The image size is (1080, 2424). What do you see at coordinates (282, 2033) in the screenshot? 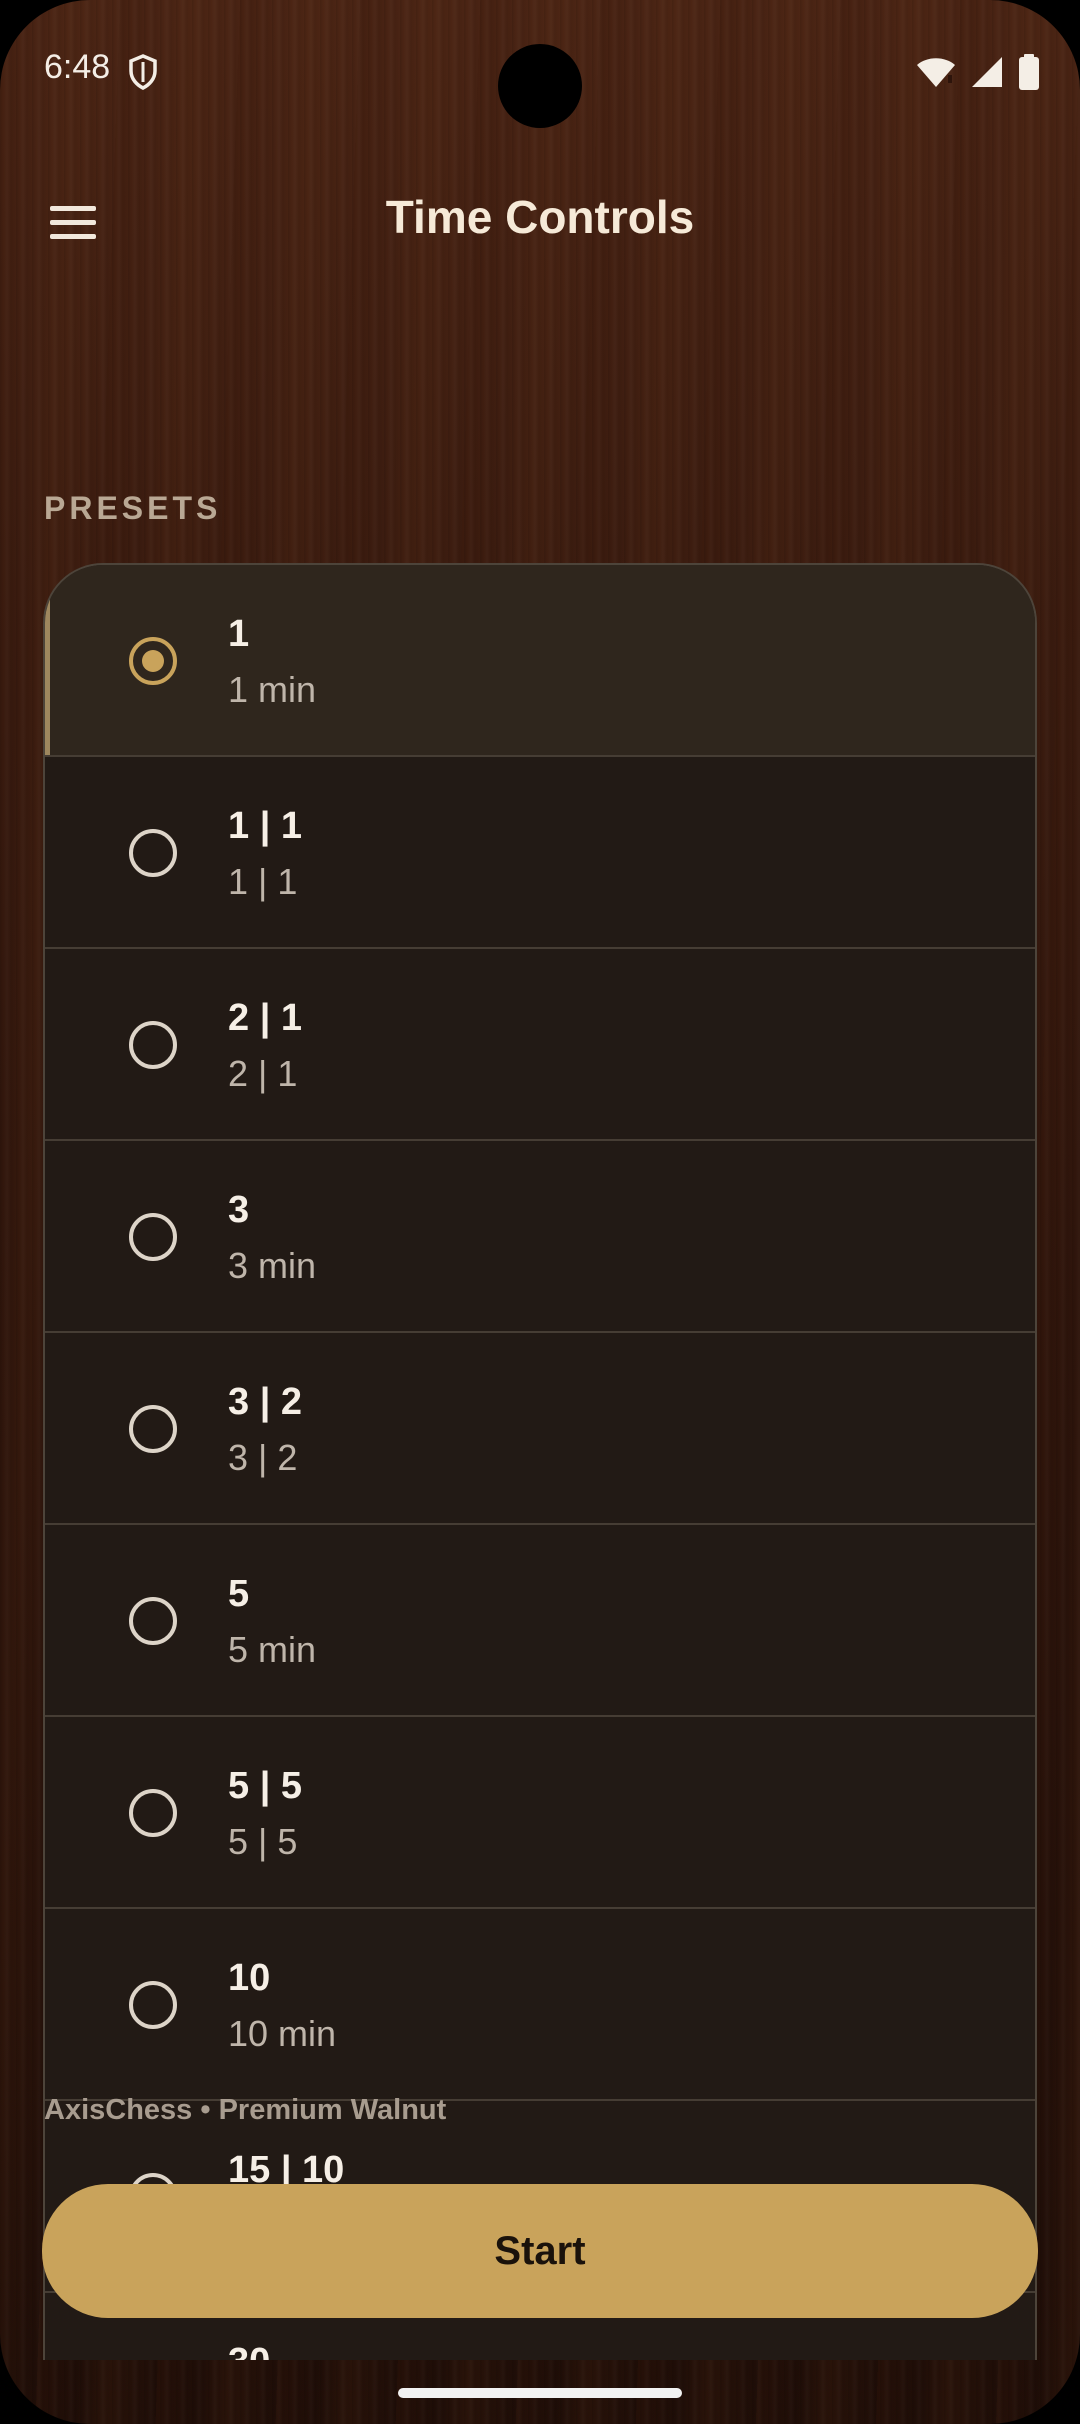
I see `preset-subtitle: 10 min` at bounding box center [282, 2033].